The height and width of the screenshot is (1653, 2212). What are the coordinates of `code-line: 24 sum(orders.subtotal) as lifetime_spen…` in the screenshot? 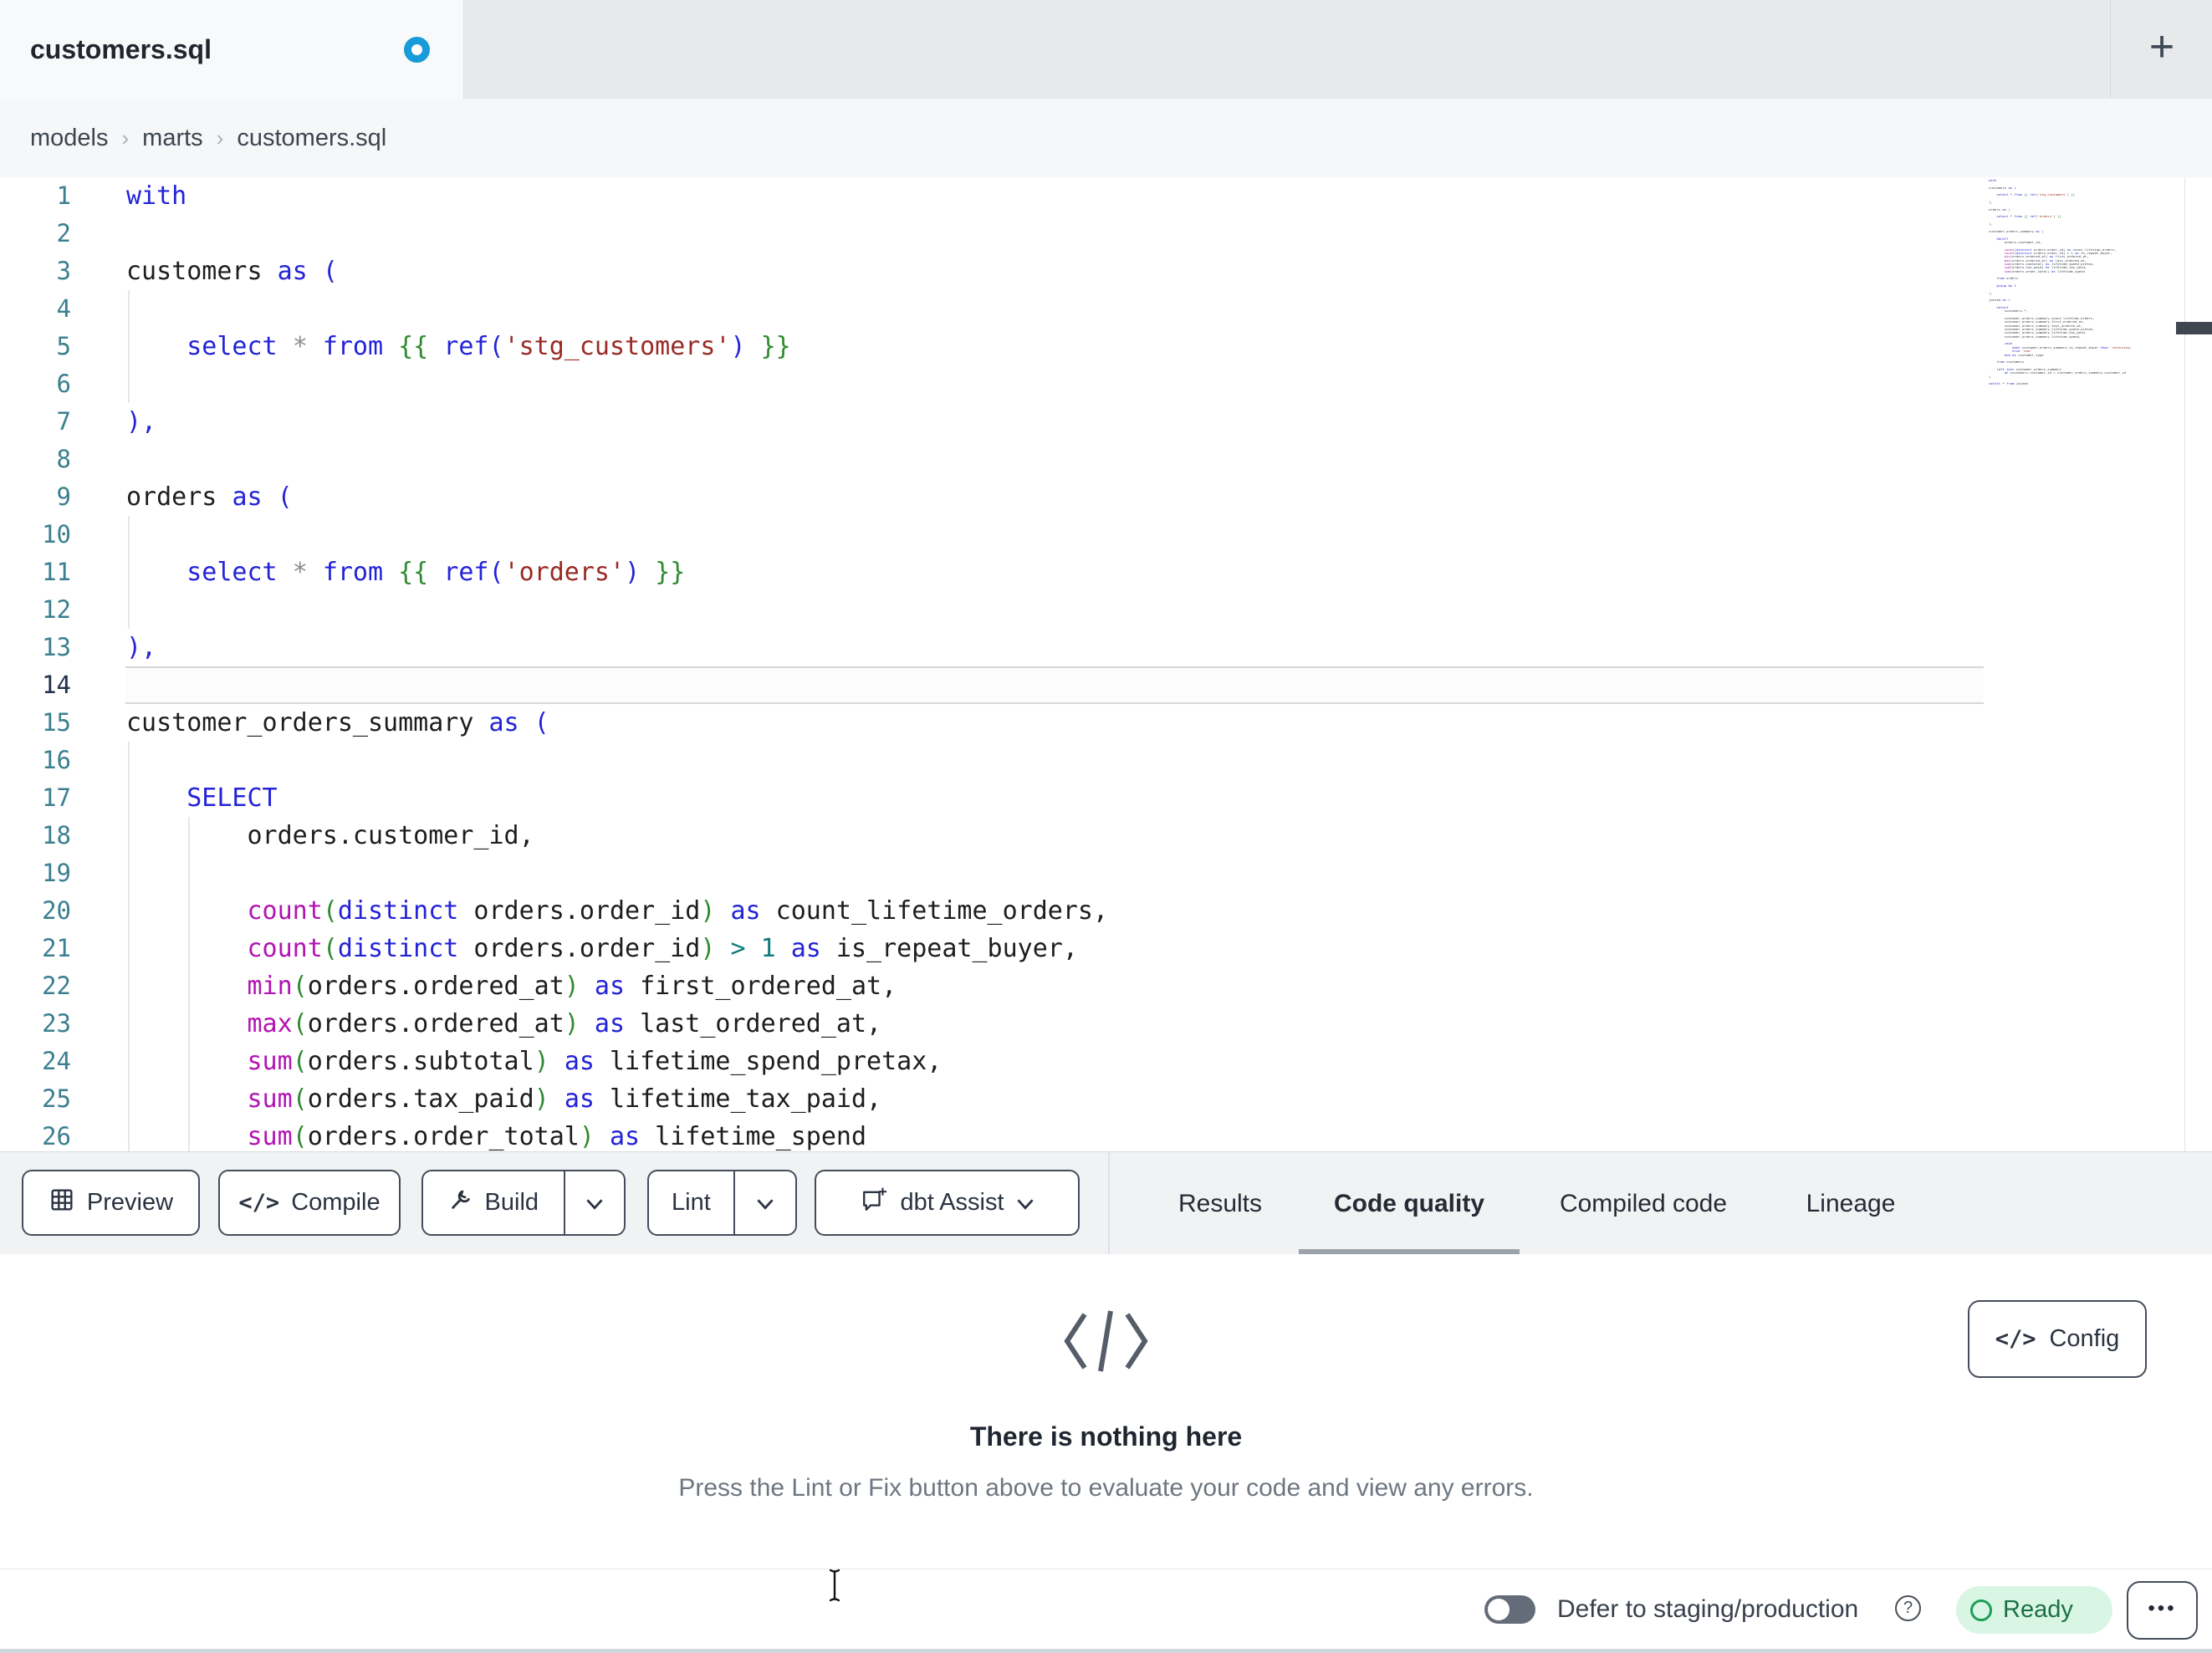 It's located at (992, 1061).